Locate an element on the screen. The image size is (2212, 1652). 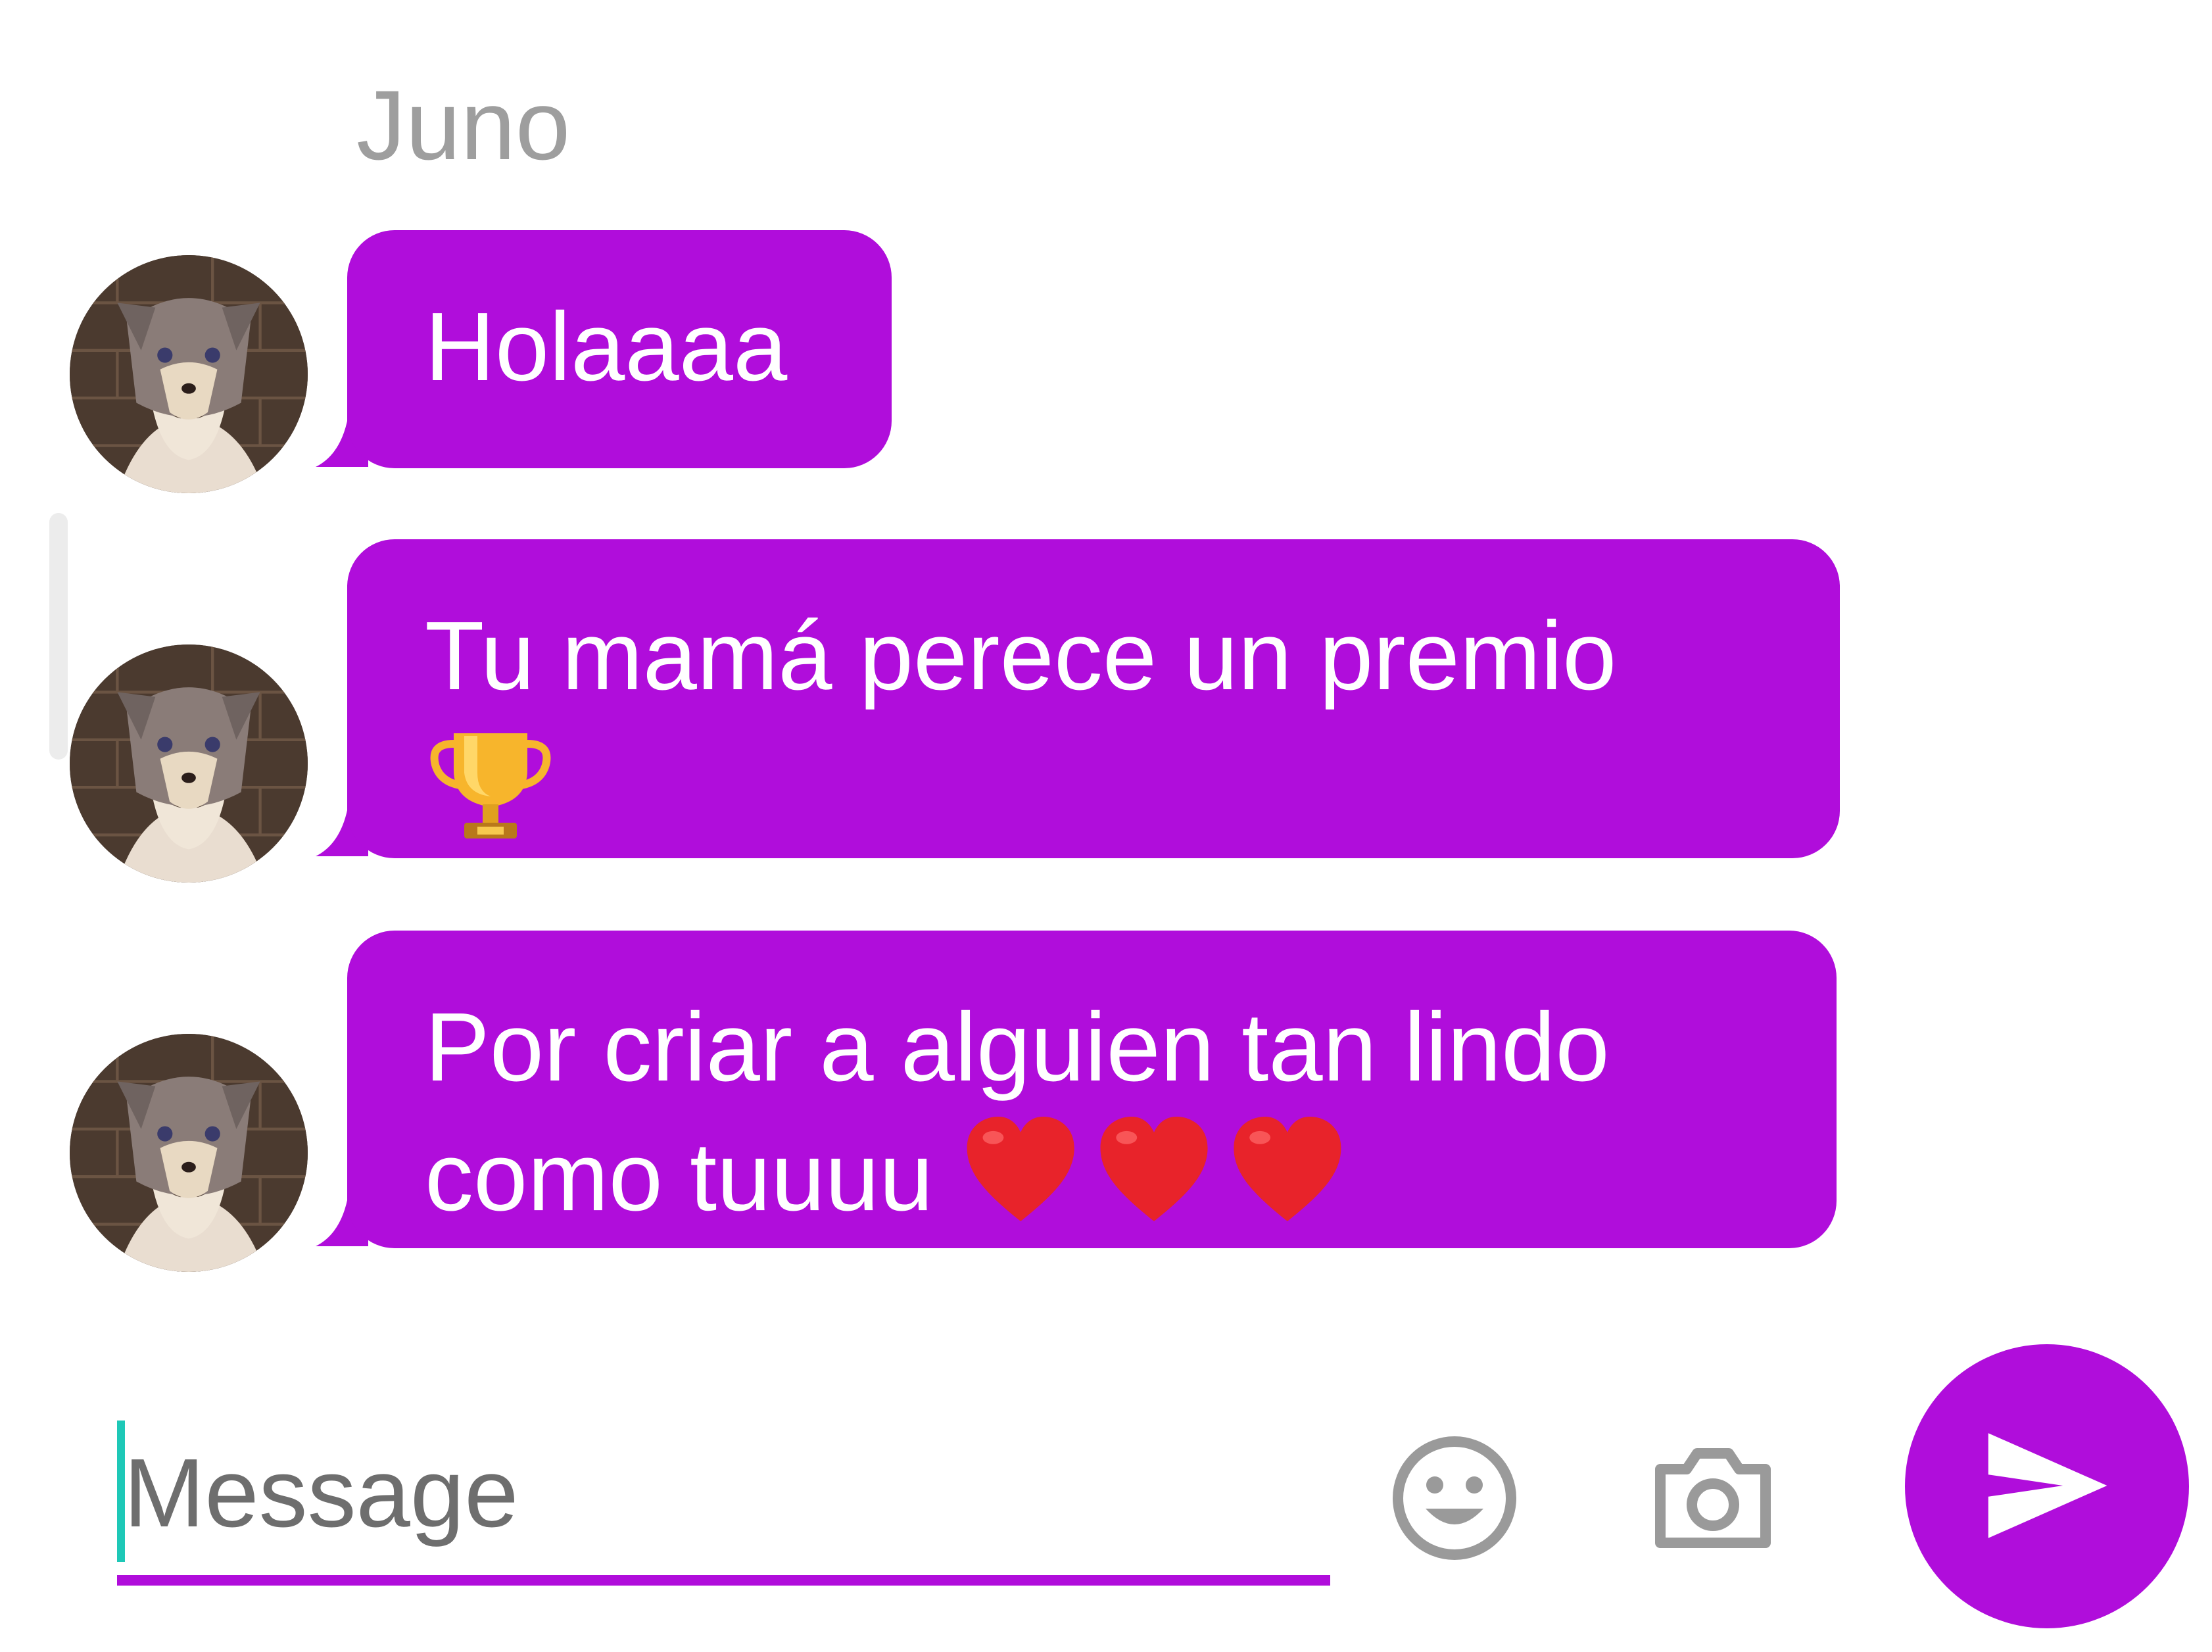
message-text: Holaaaa is located at coordinates (606, 347).